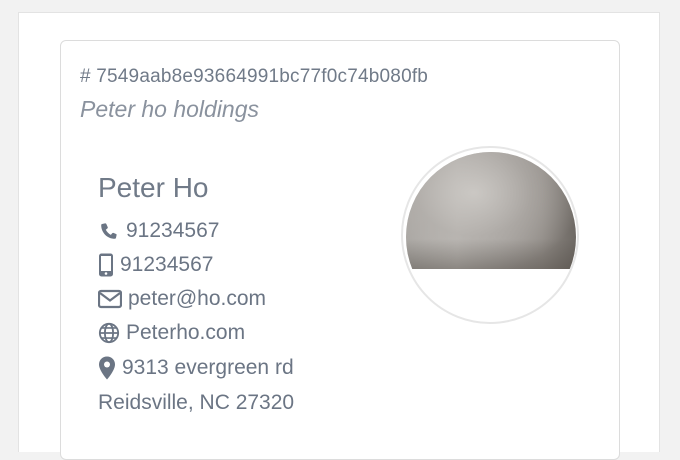 Image resolution: width=680 pixels, height=460 pixels. What do you see at coordinates (197, 298) in the screenshot?
I see `email-address: peter@ho.com` at bounding box center [197, 298].